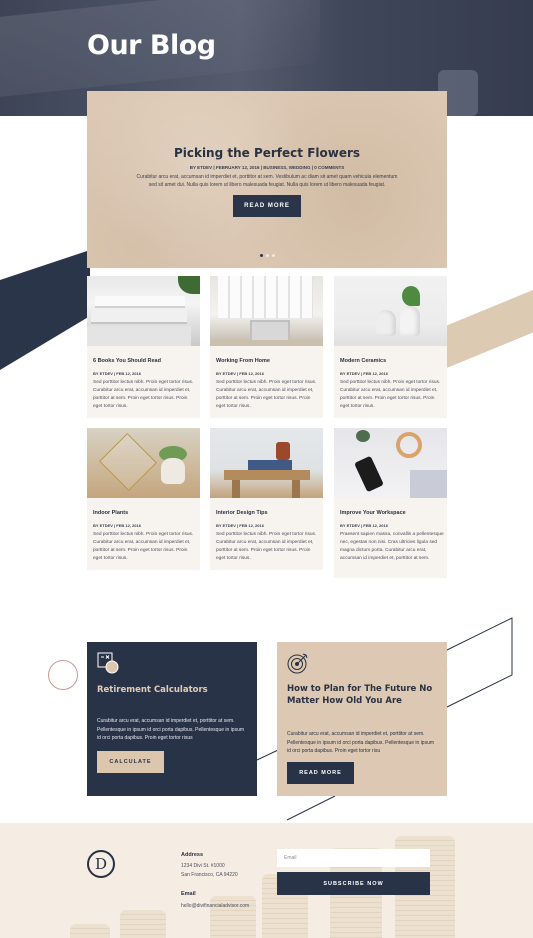 The width and height of the screenshot is (533, 938). Describe the element at coordinates (192, 855) in the screenshot. I see `address-heading: Address` at that location.